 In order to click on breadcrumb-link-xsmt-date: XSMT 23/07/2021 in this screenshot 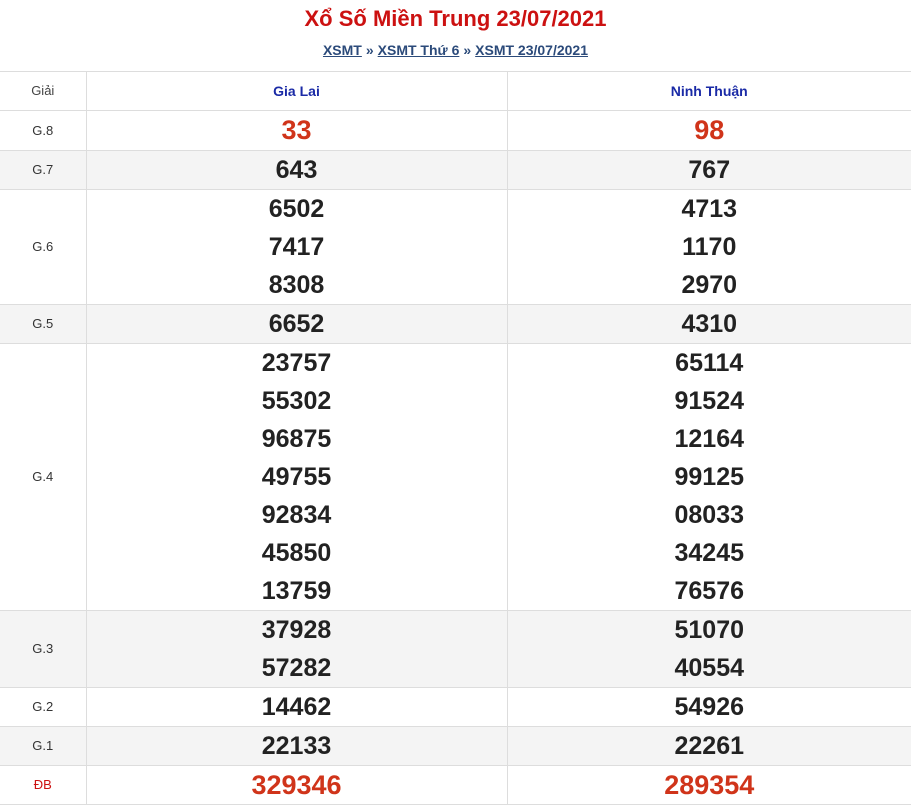, I will do `click(531, 50)`.